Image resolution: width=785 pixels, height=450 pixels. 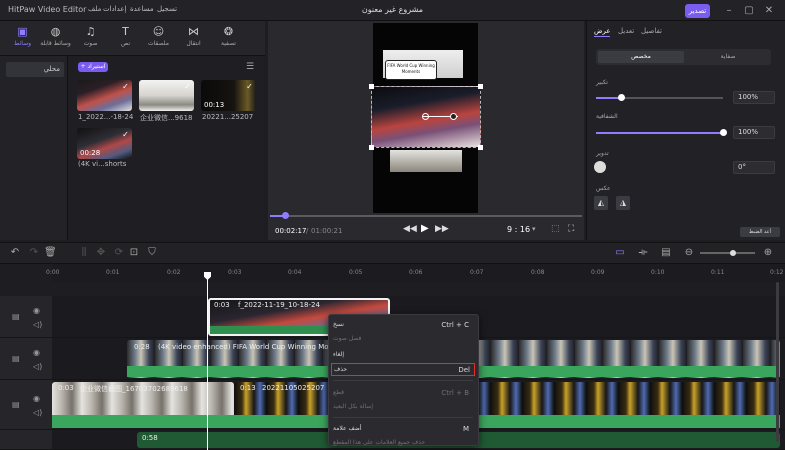 What do you see at coordinates (723, 132) in the screenshot?
I see `opacity-knob` at bounding box center [723, 132].